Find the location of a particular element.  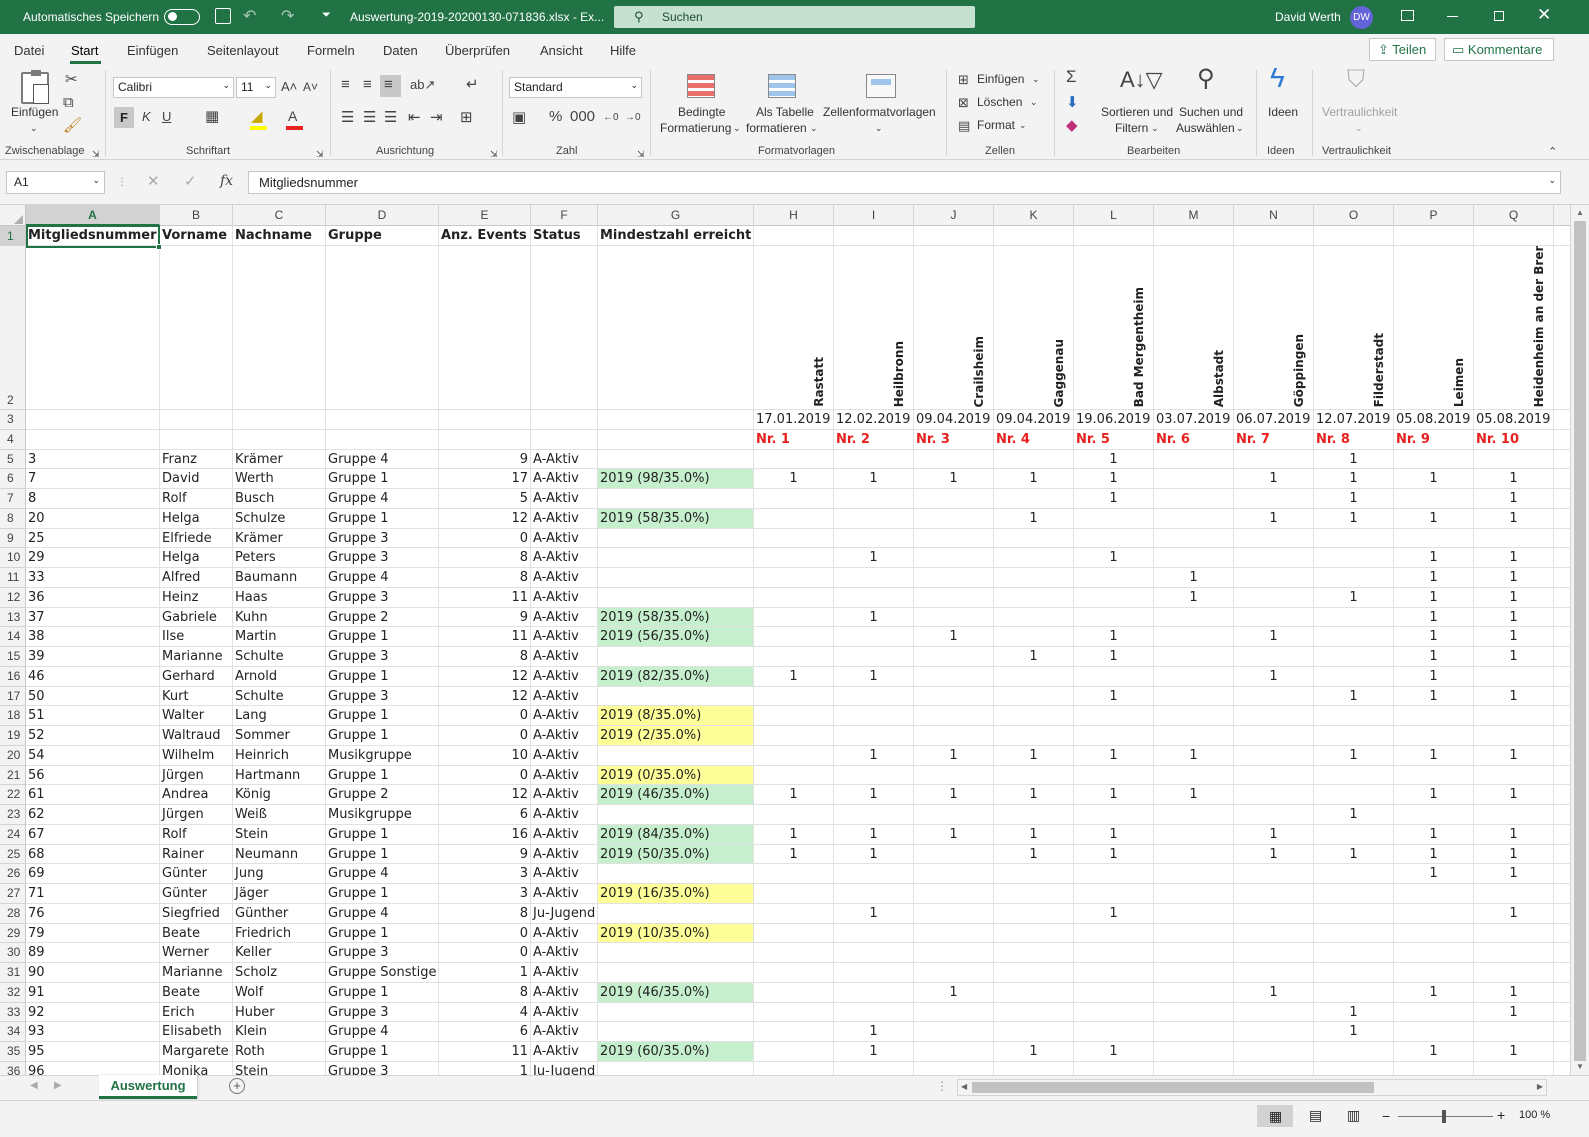

member-number-cell: 3 is located at coordinates (93, 459).